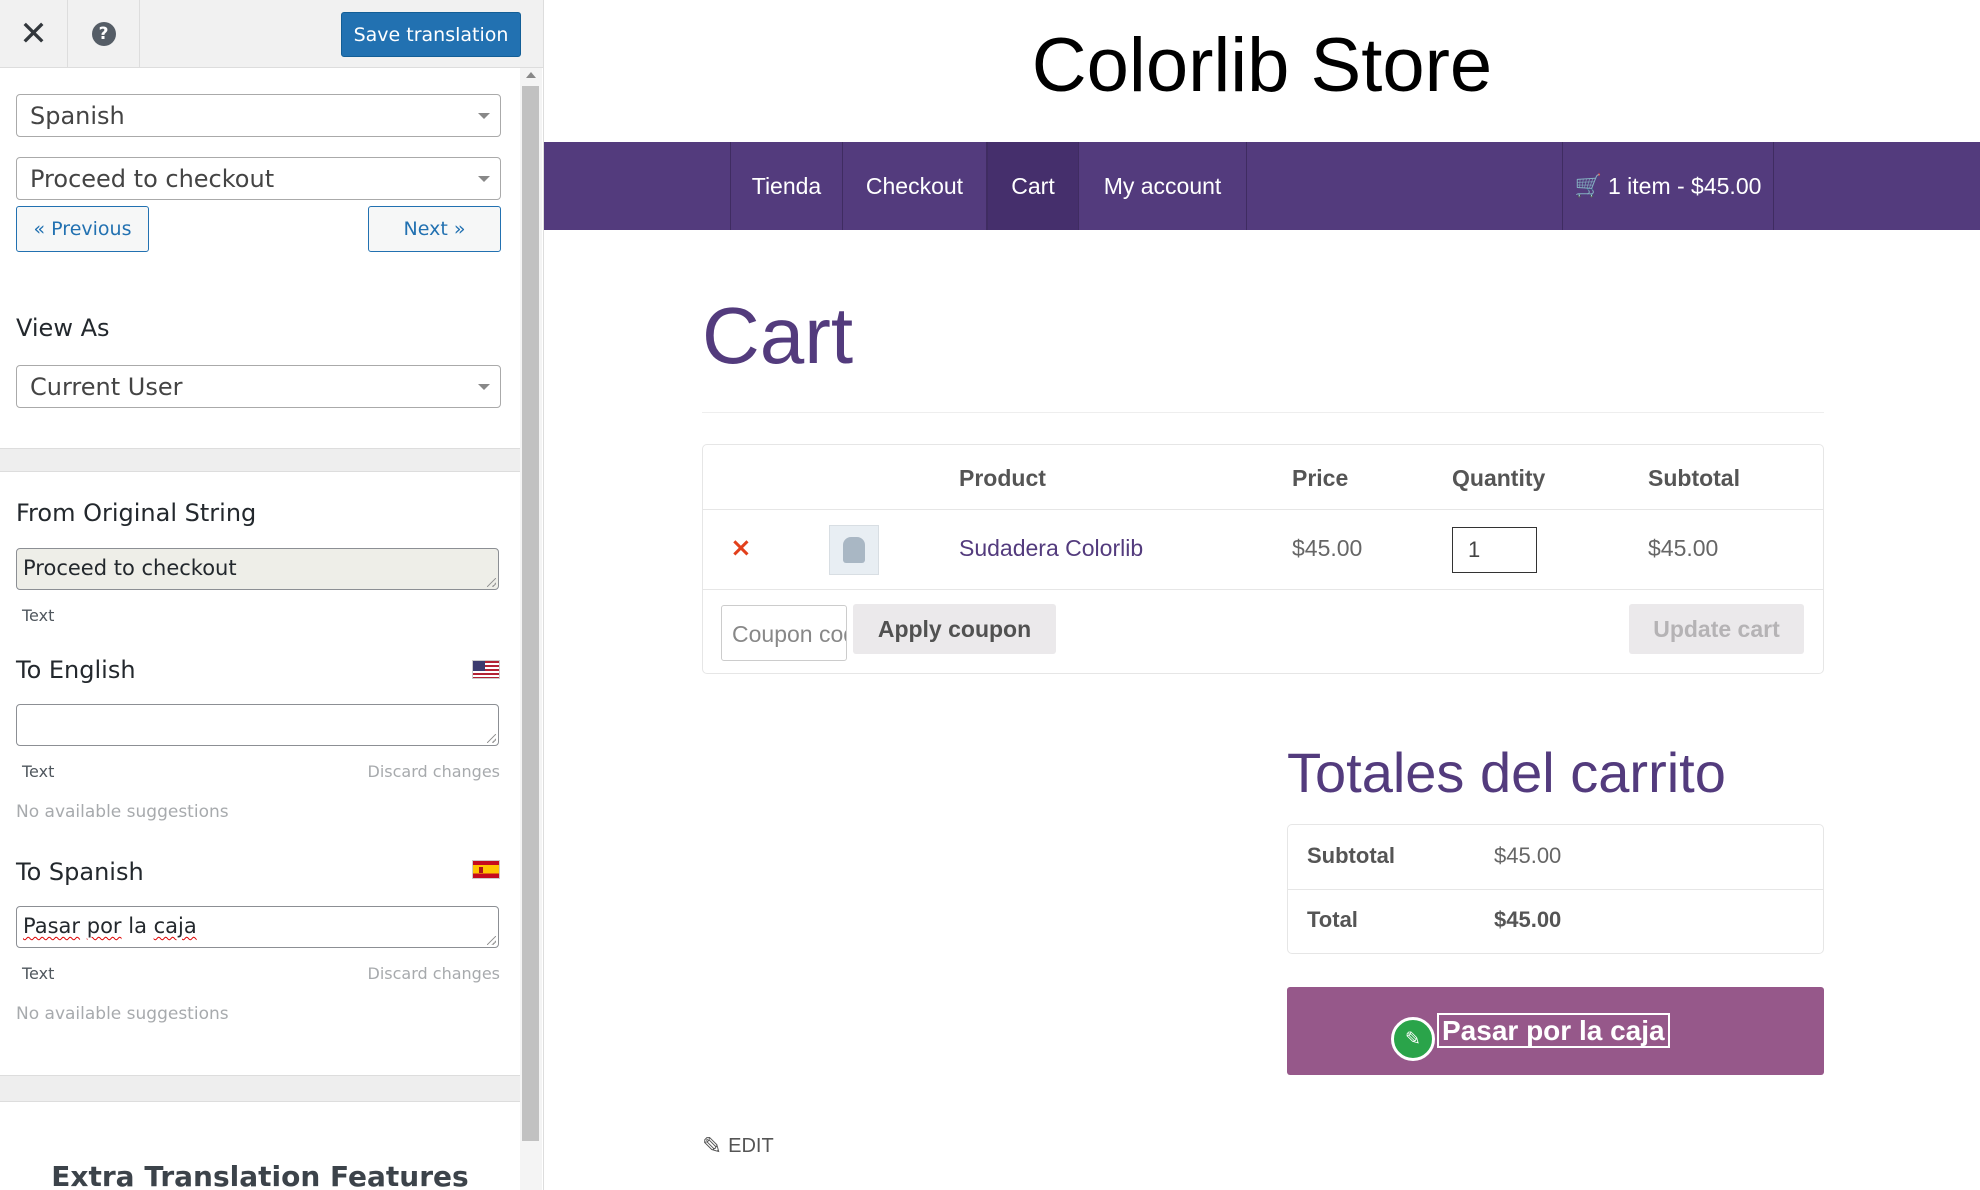 Image resolution: width=1980 pixels, height=1190 pixels. Describe the element at coordinates (1263, 412) in the screenshot. I see `title-divider` at that location.